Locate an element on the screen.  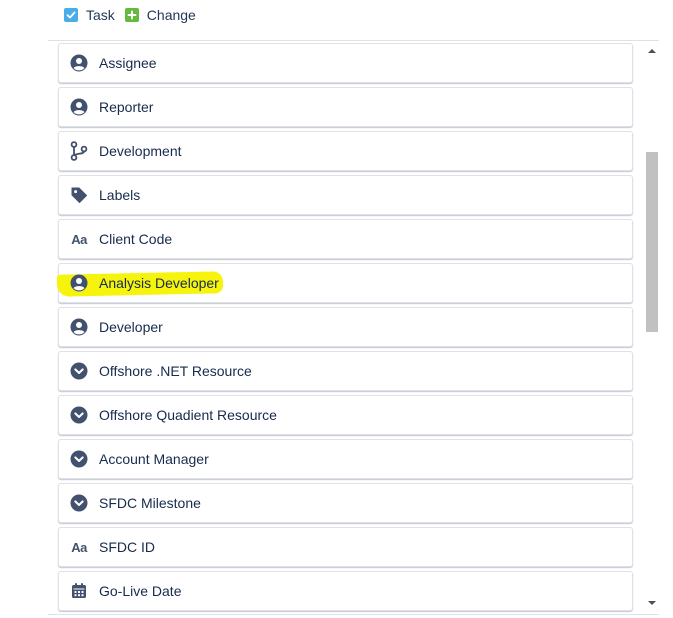
field-row-analysis-developer: Analysis Developer is located at coordinates (344, 283).